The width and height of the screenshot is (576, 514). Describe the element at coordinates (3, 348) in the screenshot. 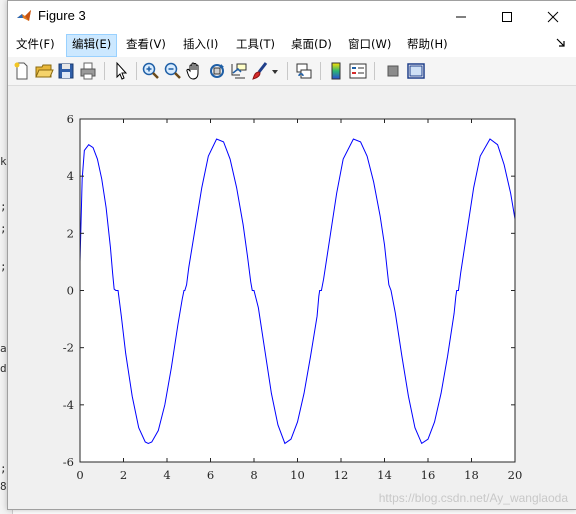

I see `editor-text: a` at that location.